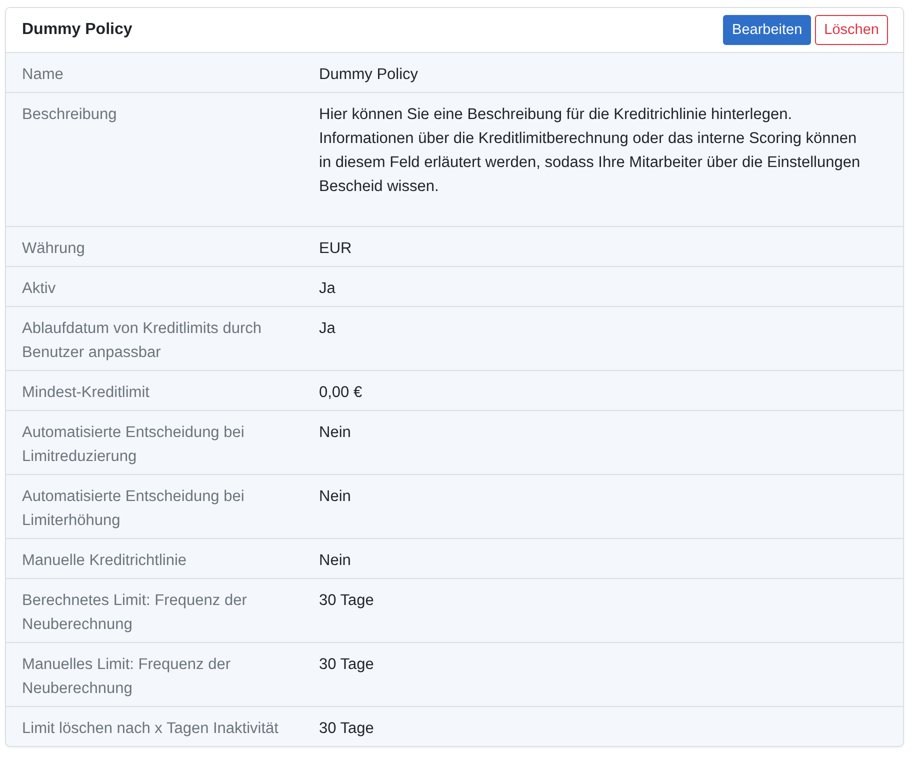 The height and width of the screenshot is (768, 915). What do you see at coordinates (86, 392) in the screenshot?
I see `field-label: Mindest-Kreditlimit` at bounding box center [86, 392].